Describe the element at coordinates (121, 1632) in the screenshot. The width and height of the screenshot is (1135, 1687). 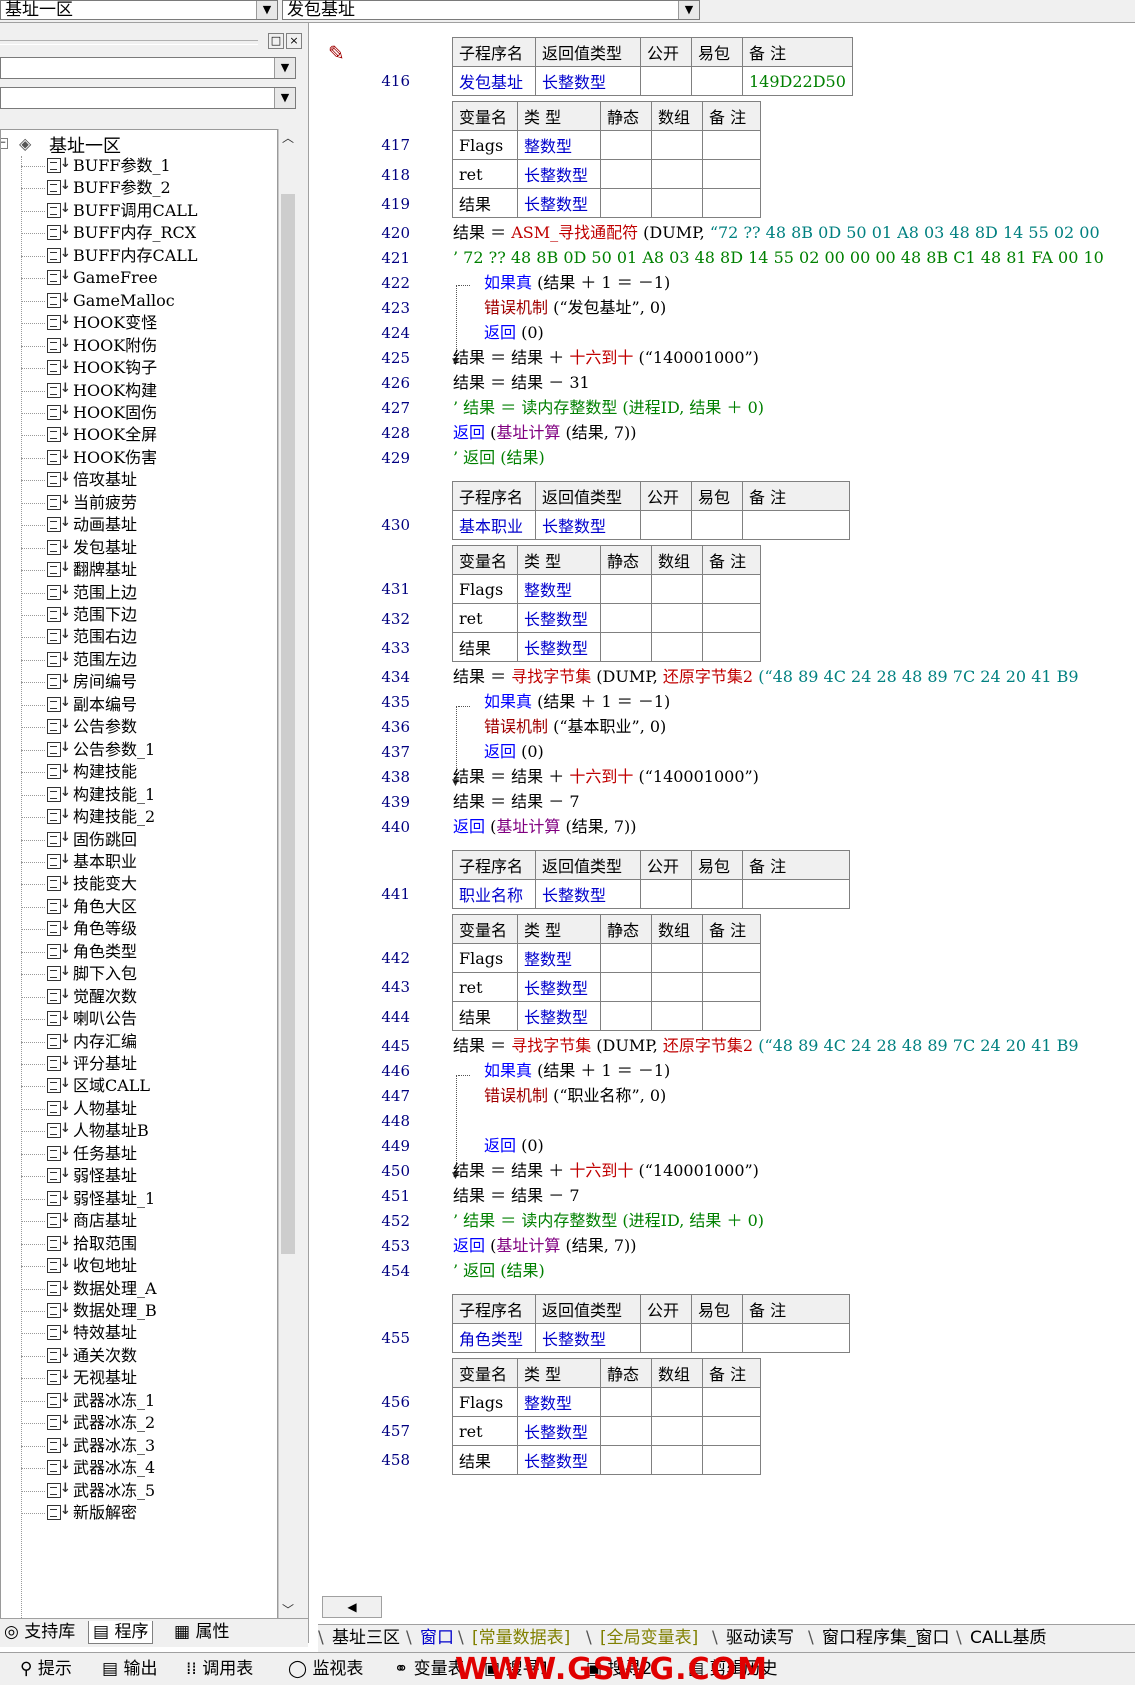
I see `tab-program: ▤ 程序` at that location.